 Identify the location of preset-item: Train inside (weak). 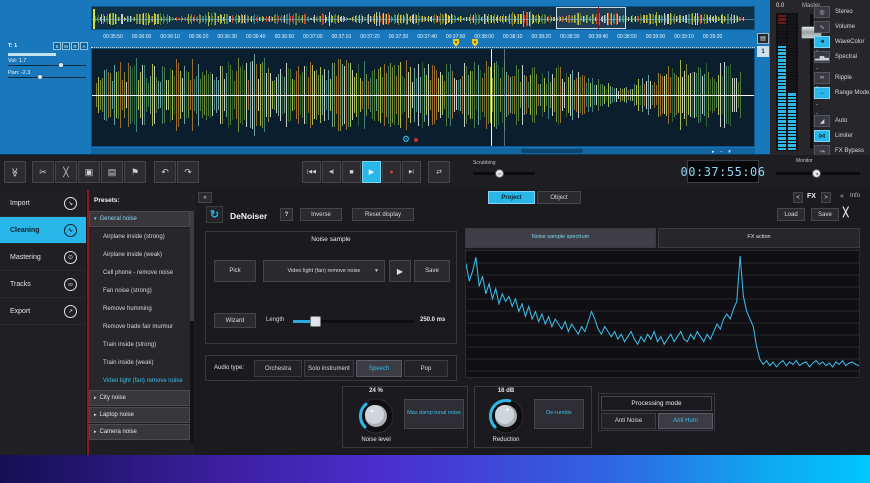
(139, 363).